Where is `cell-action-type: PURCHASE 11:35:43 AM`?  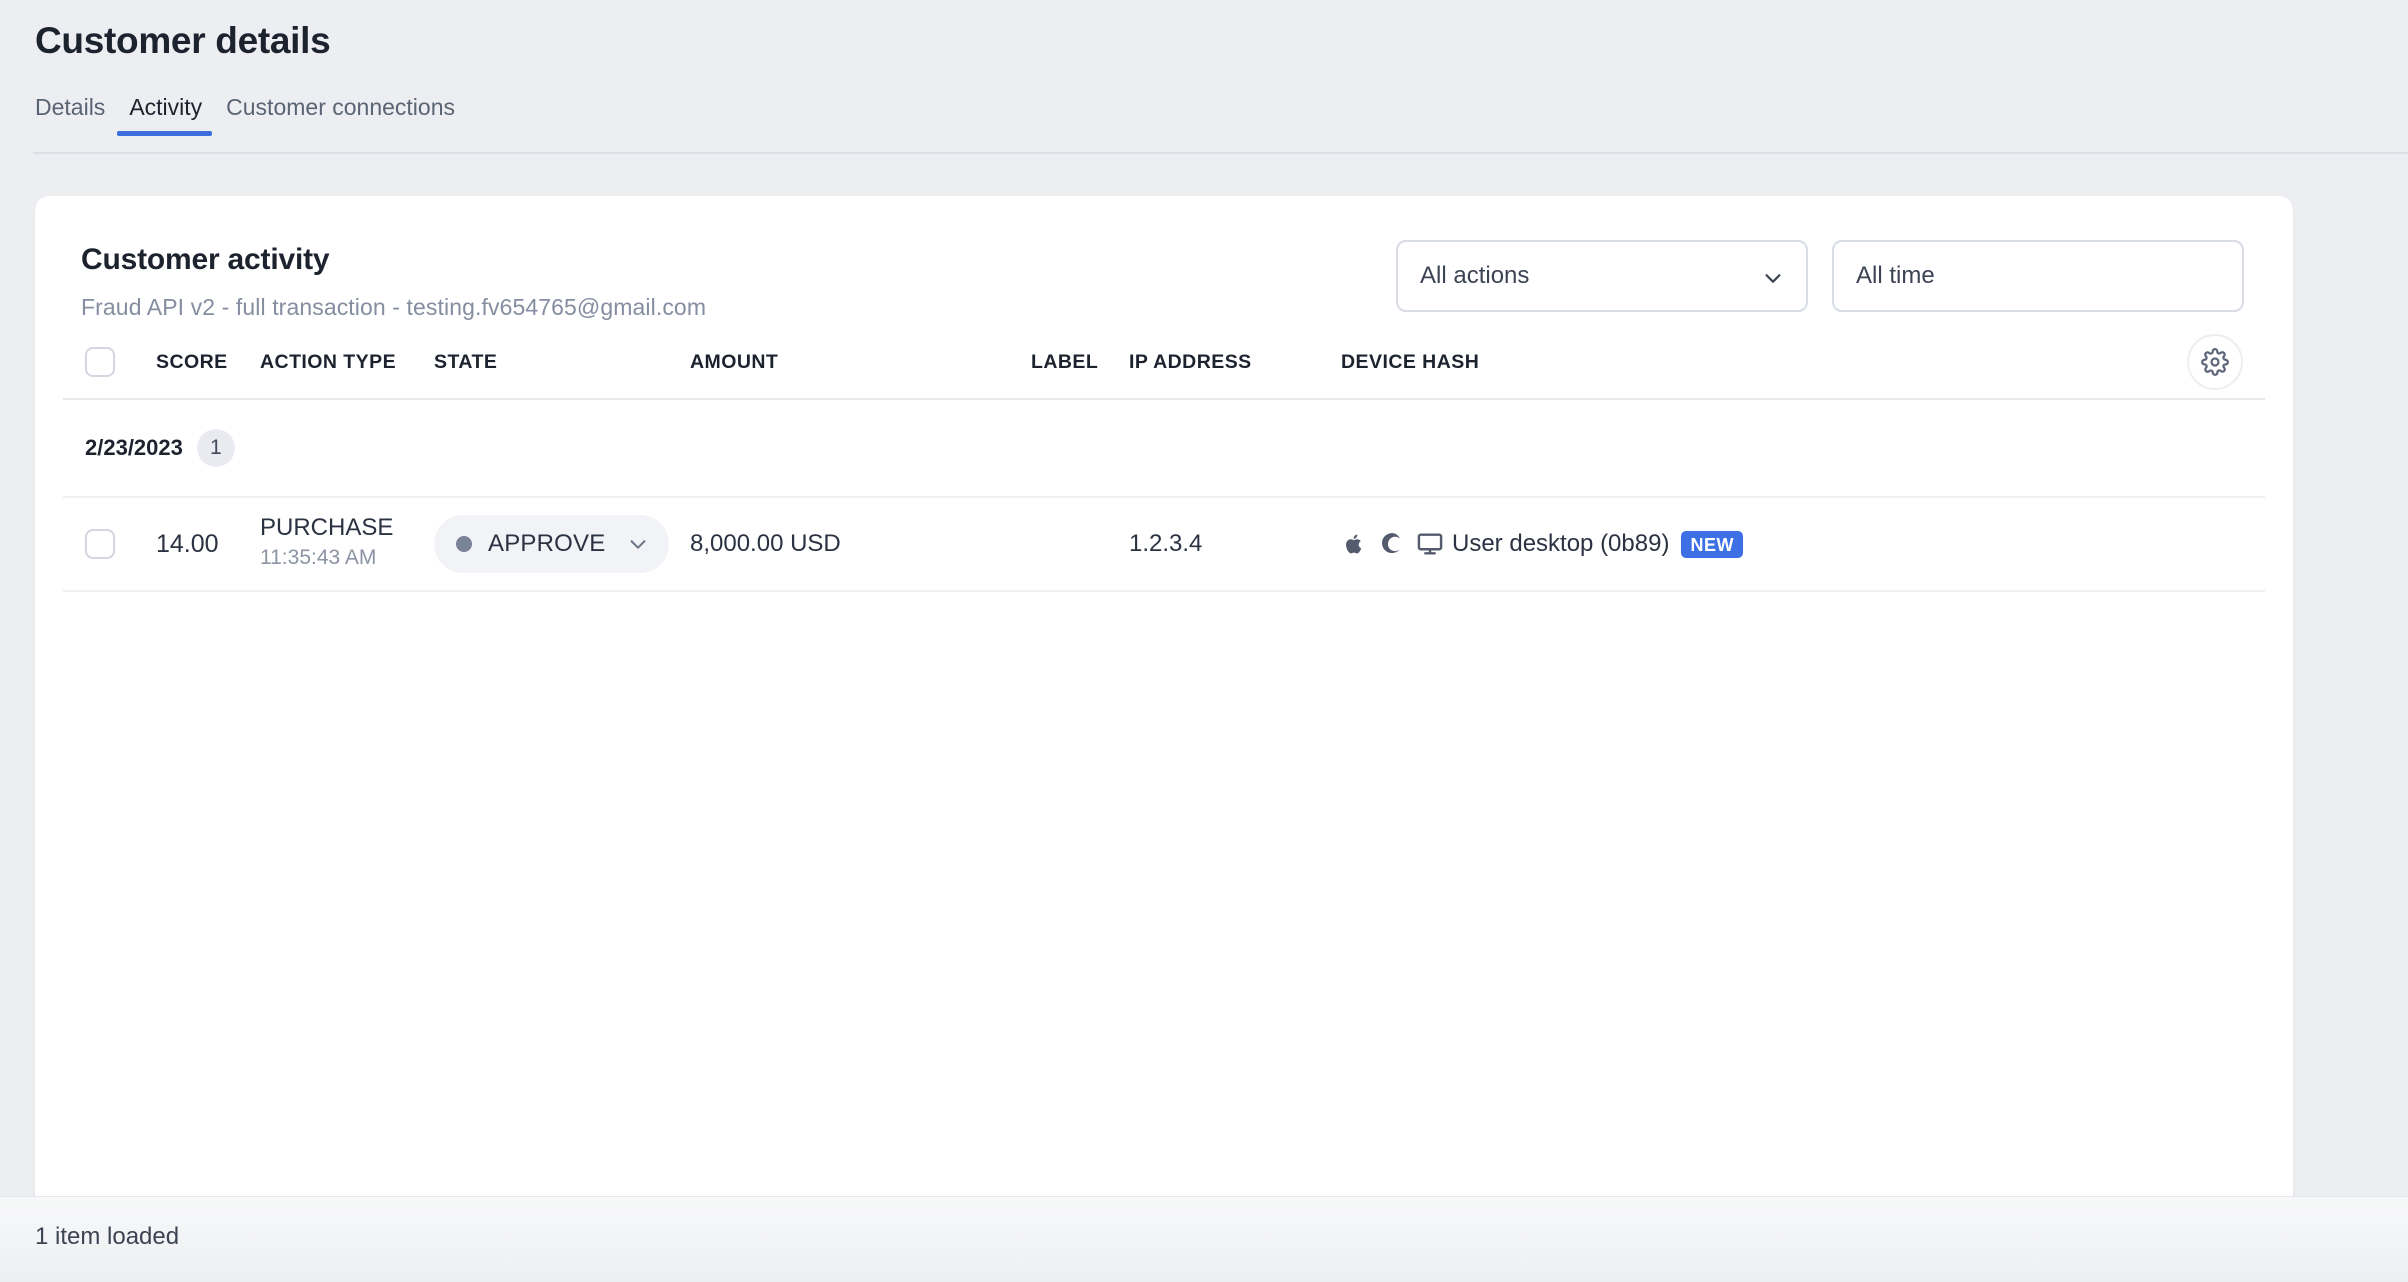 cell-action-type: PURCHASE 11:35:43 AM is located at coordinates (347, 543).